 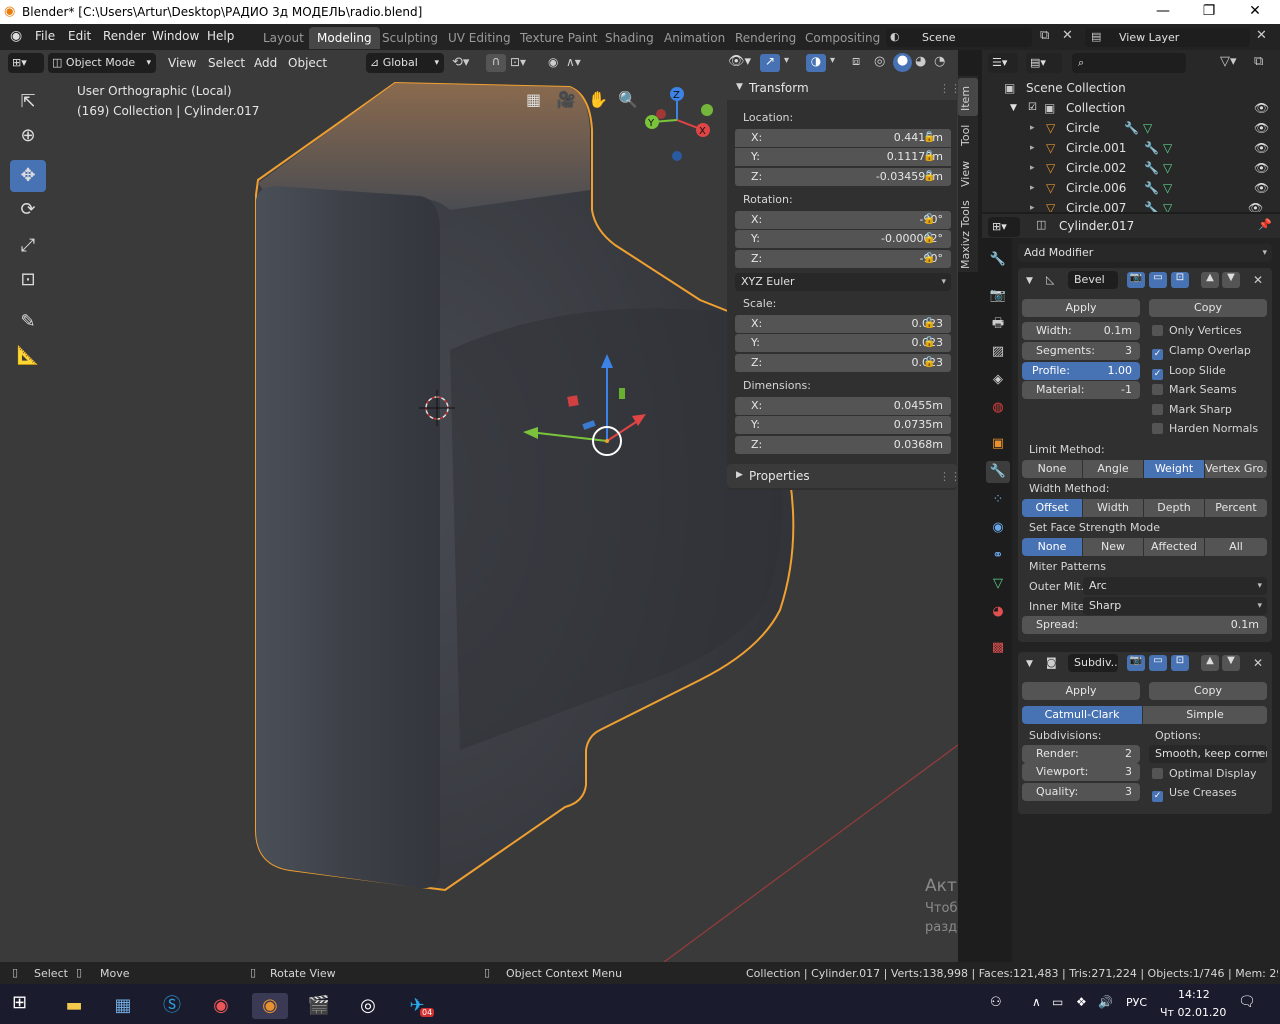 I want to click on visibility-icon: 👁▾, so click(x=739, y=61).